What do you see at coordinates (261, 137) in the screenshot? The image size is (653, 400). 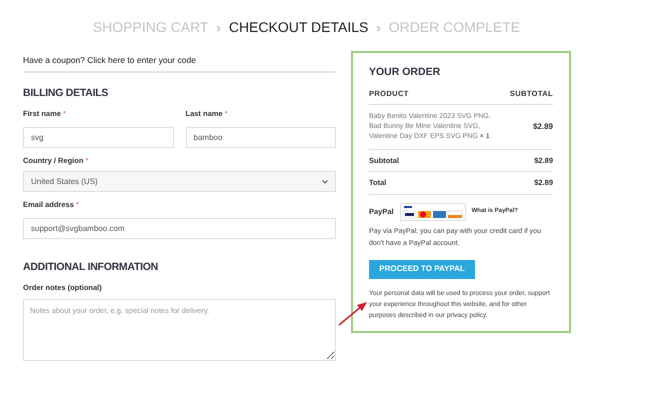 I see `input-field: bamboo` at bounding box center [261, 137].